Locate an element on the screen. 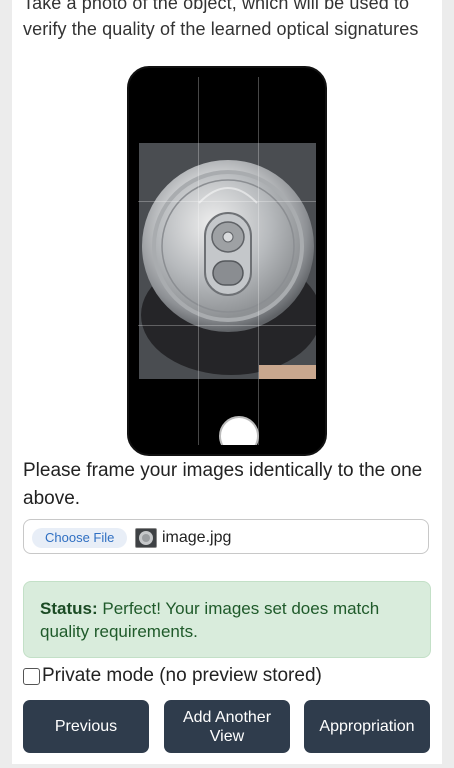 The image size is (454, 768). appropriation-button: Appropriation is located at coordinates (367, 726).